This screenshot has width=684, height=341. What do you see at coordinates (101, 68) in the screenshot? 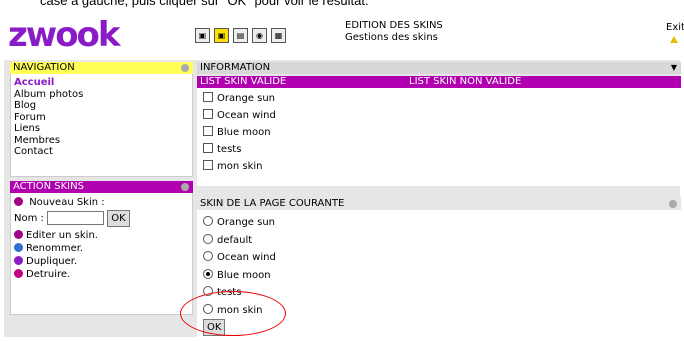
I see `navigation-header: NAVIGATION` at bounding box center [101, 68].